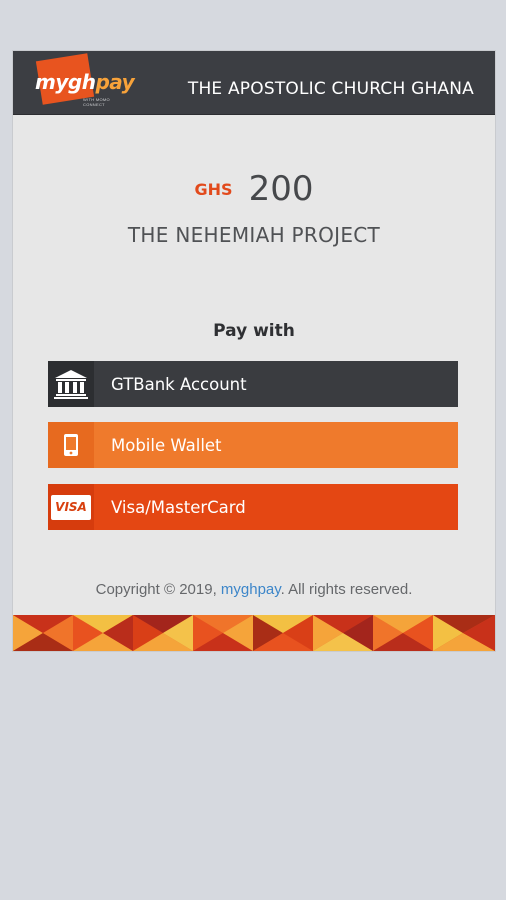  I want to click on visa-card-icon: VISA, so click(71, 507).